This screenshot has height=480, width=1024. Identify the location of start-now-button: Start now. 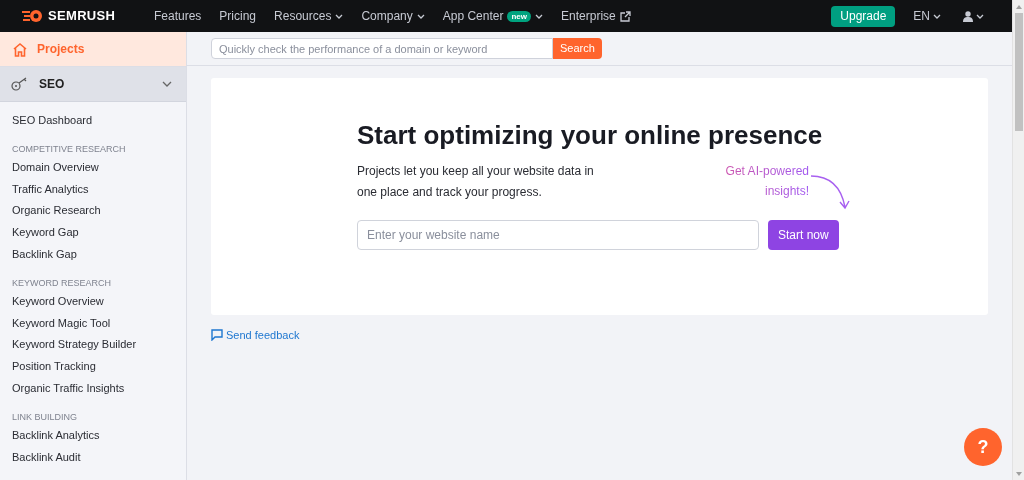
(803, 235).